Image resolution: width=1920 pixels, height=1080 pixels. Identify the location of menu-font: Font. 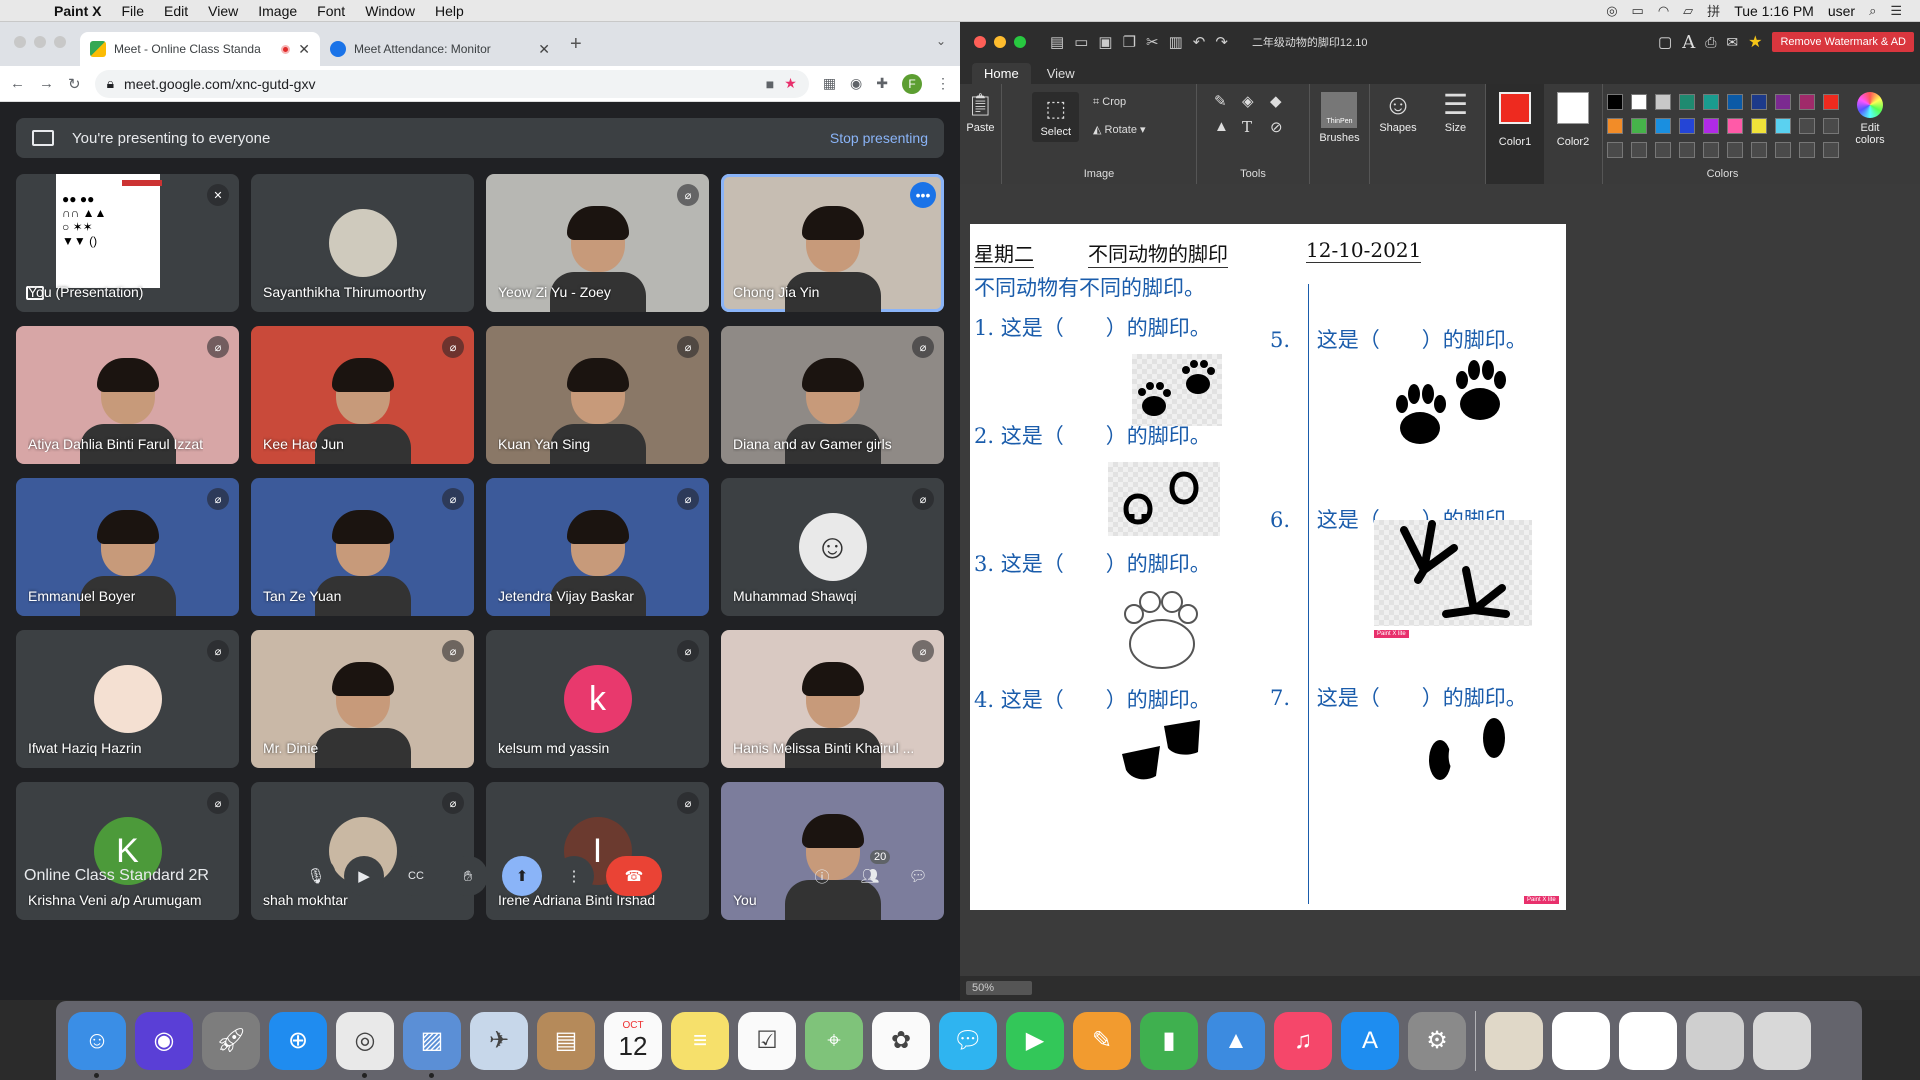
(331, 11).